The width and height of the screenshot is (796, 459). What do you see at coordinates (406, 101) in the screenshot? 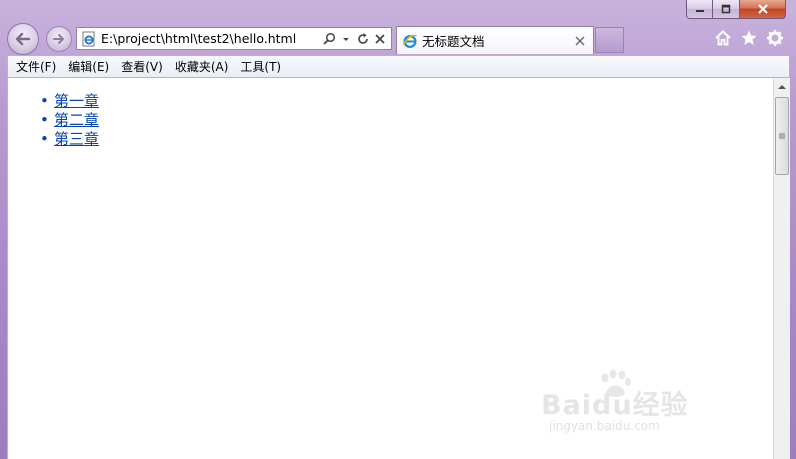
I see `list-item: • 第一章` at bounding box center [406, 101].